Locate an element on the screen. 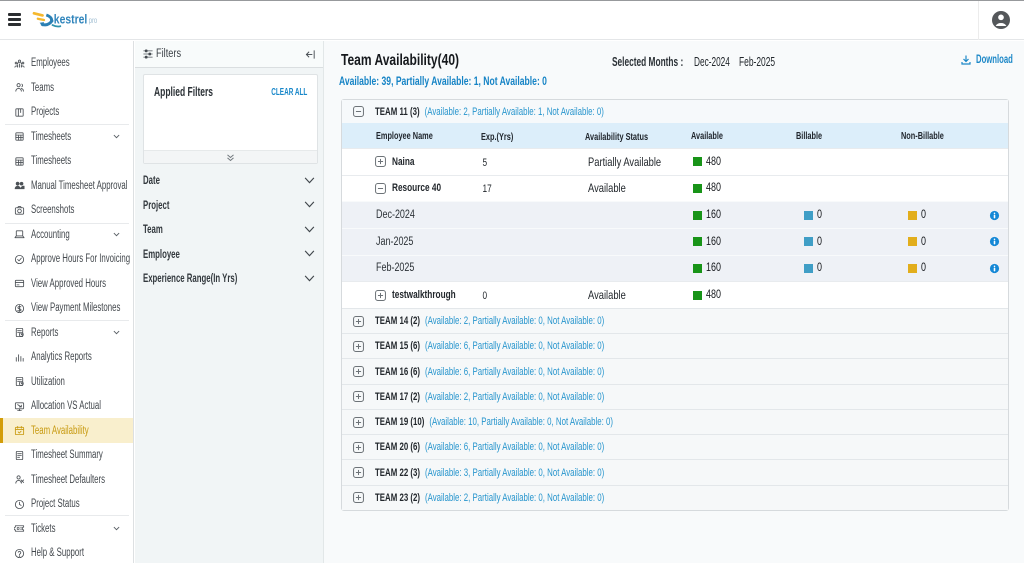  svg-text: kestrel is located at coordinates (71, 20).